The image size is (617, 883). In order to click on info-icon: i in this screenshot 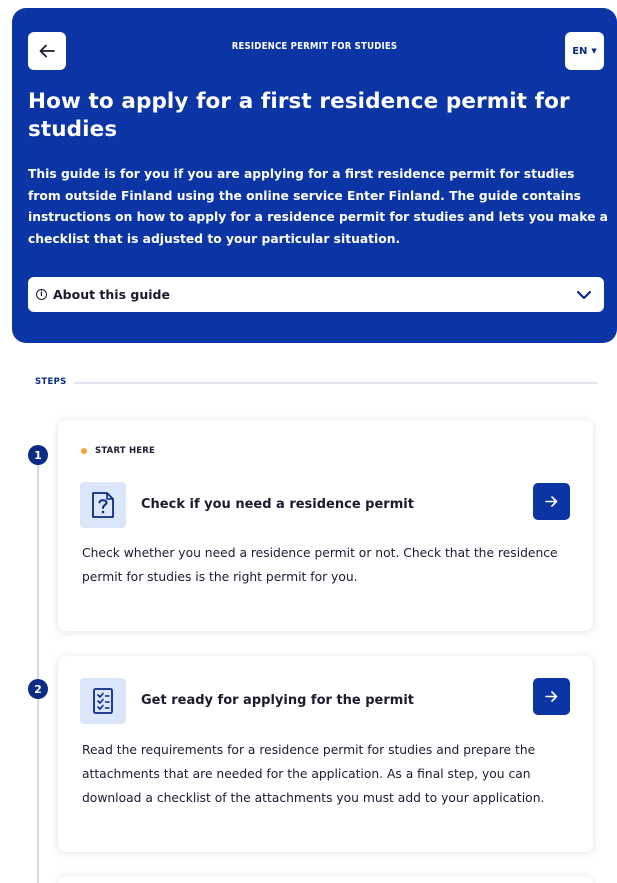, I will do `click(41, 294)`.